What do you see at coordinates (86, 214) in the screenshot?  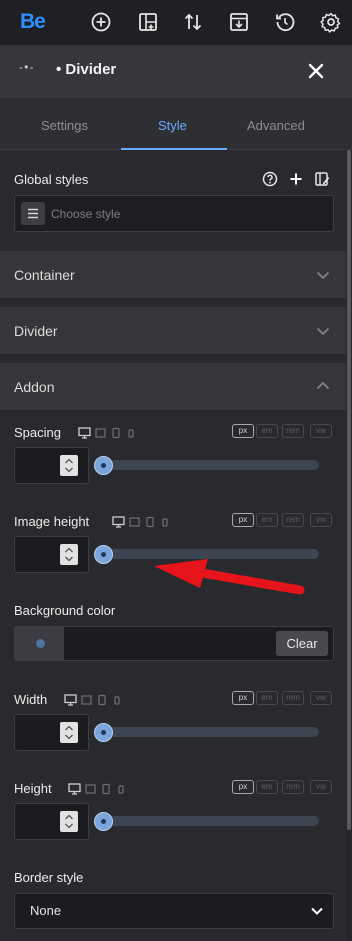 I see `choose-style-placeholder: Choose style` at bounding box center [86, 214].